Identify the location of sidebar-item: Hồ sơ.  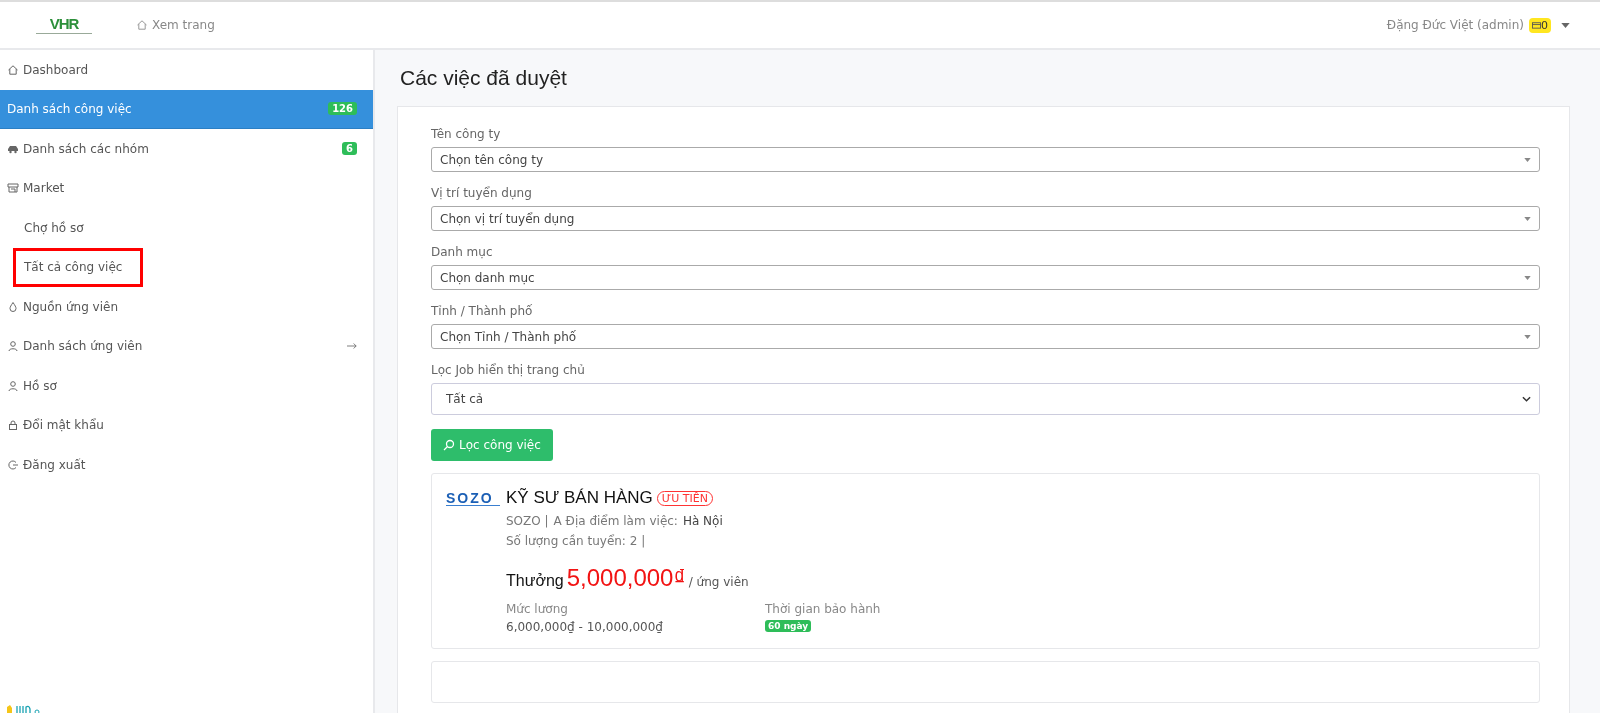
(186, 386).